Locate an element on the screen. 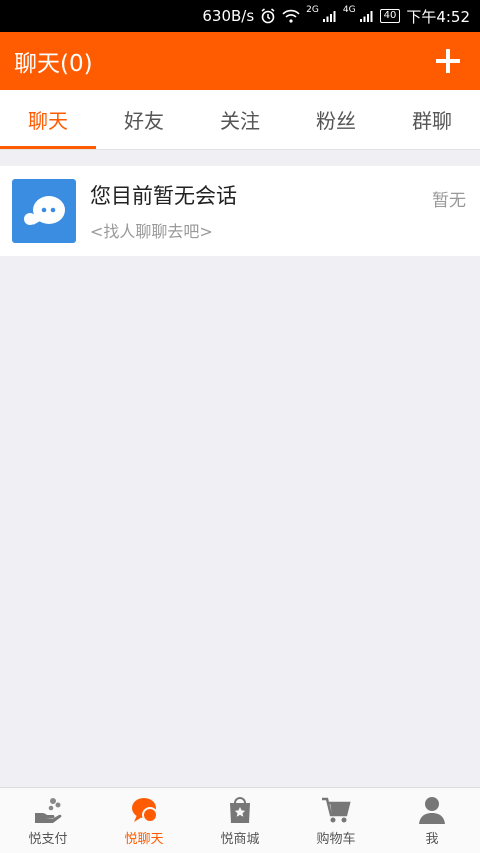 This screenshot has width=480, height=853. nav-cart: 购物车 is located at coordinates (336, 820).